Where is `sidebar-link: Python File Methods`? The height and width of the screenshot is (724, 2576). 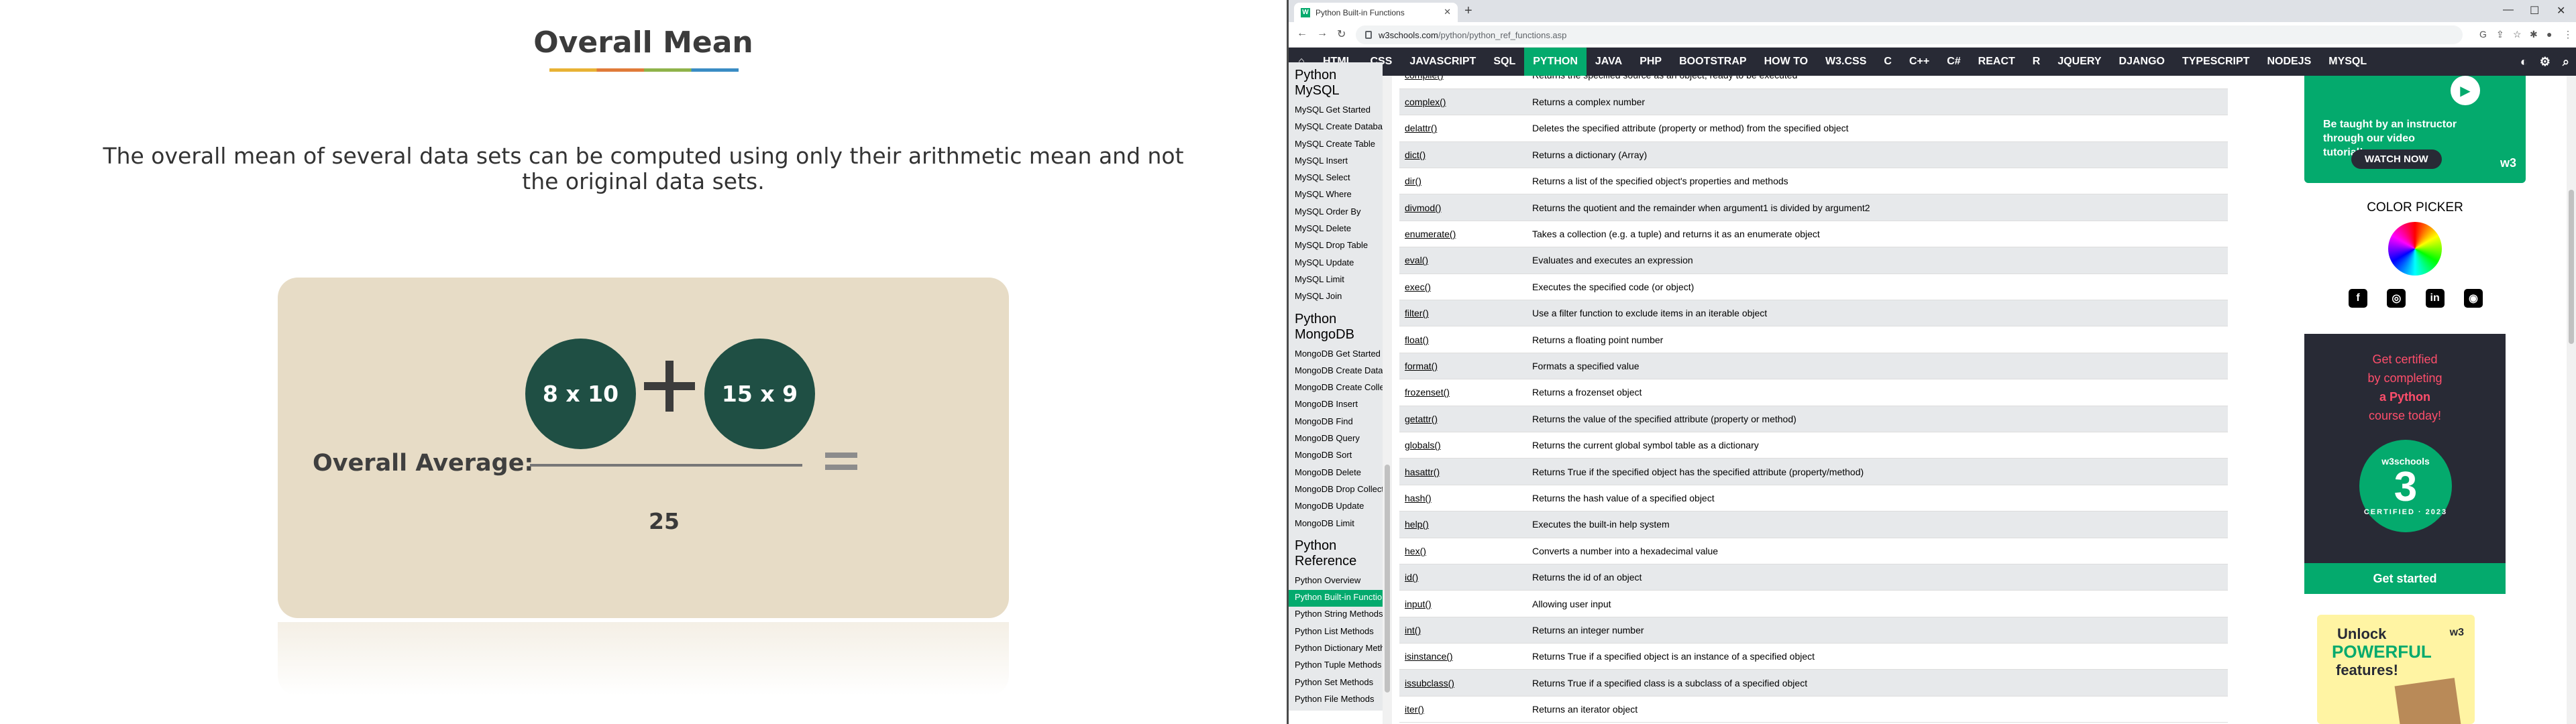
sidebar-link: Python File Methods is located at coordinates (1336, 700).